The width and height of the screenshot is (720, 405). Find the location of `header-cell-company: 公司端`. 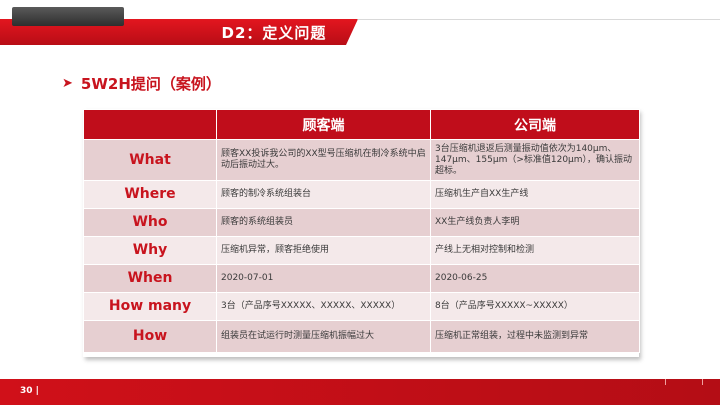

header-cell-company: 公司端 is located at coordinates (535, 124).